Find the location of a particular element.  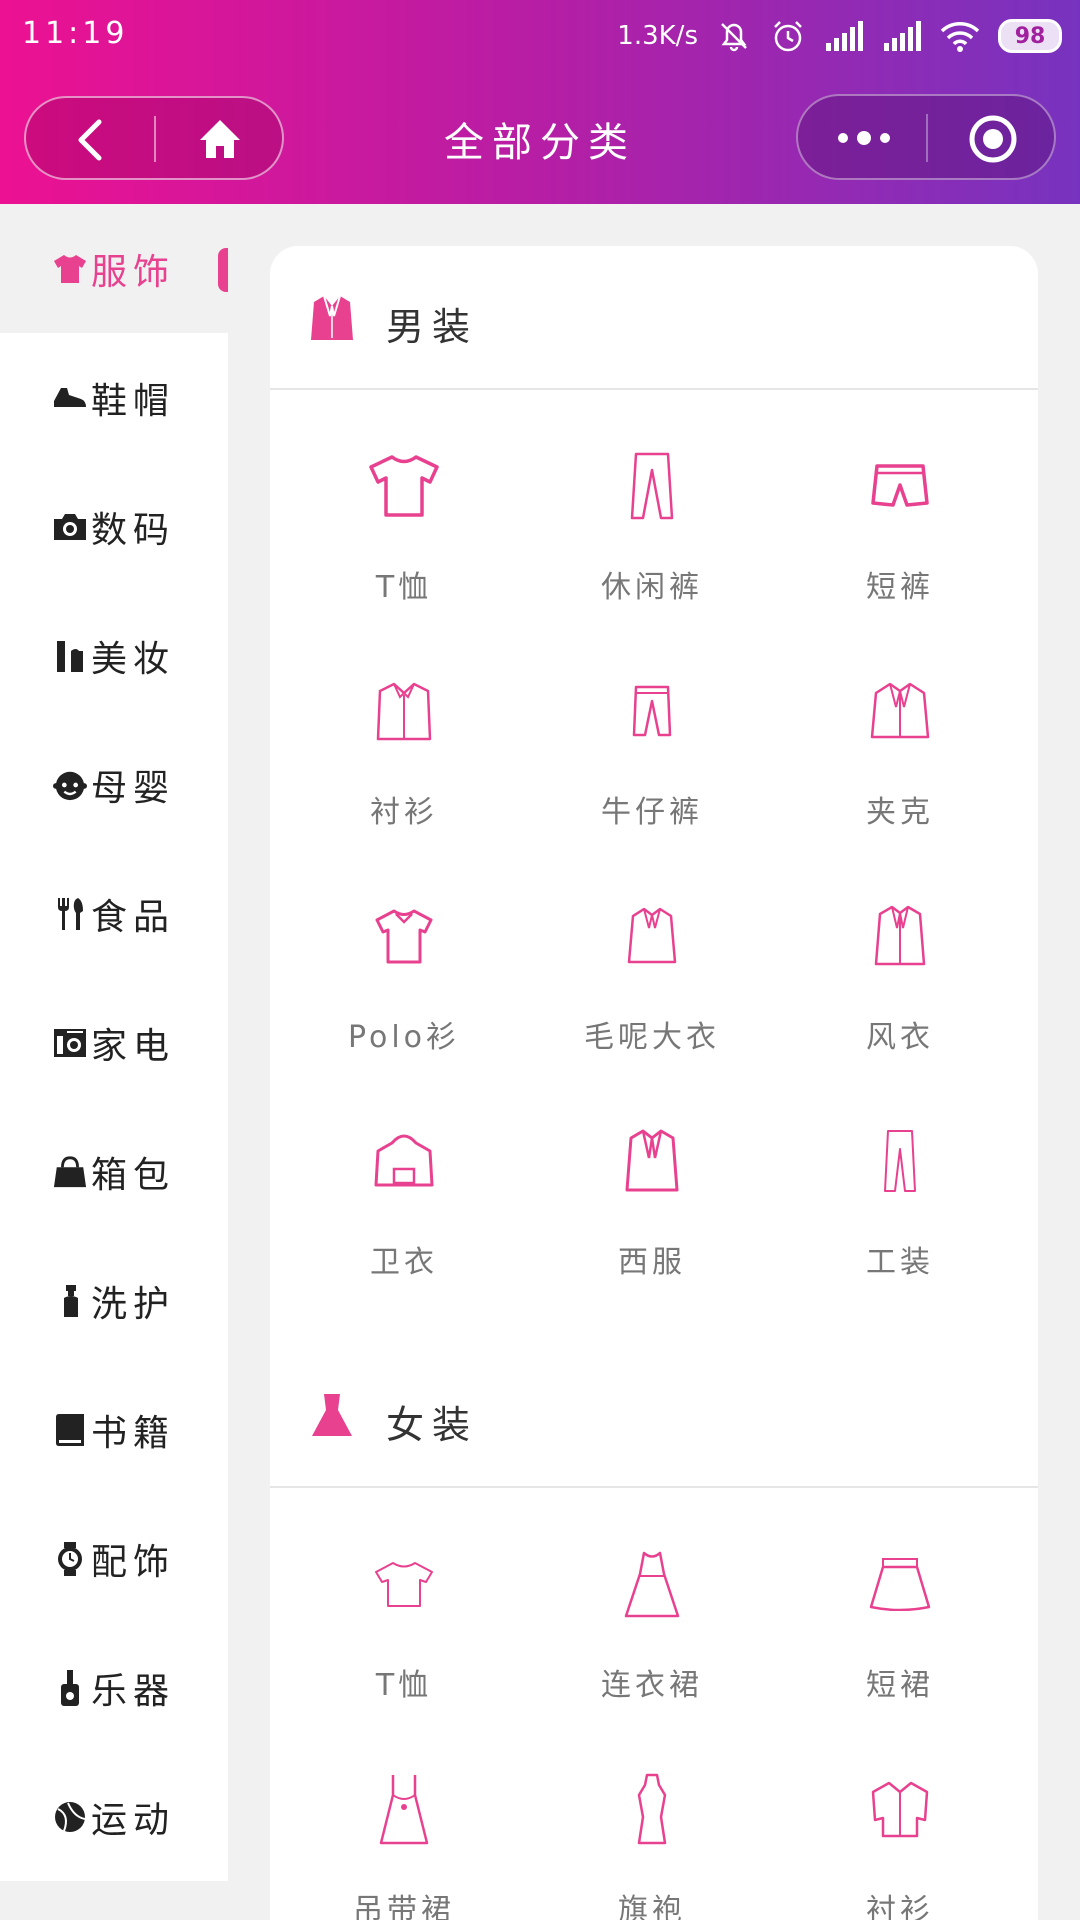

jeans-icon is located at coordinates (652, 711).